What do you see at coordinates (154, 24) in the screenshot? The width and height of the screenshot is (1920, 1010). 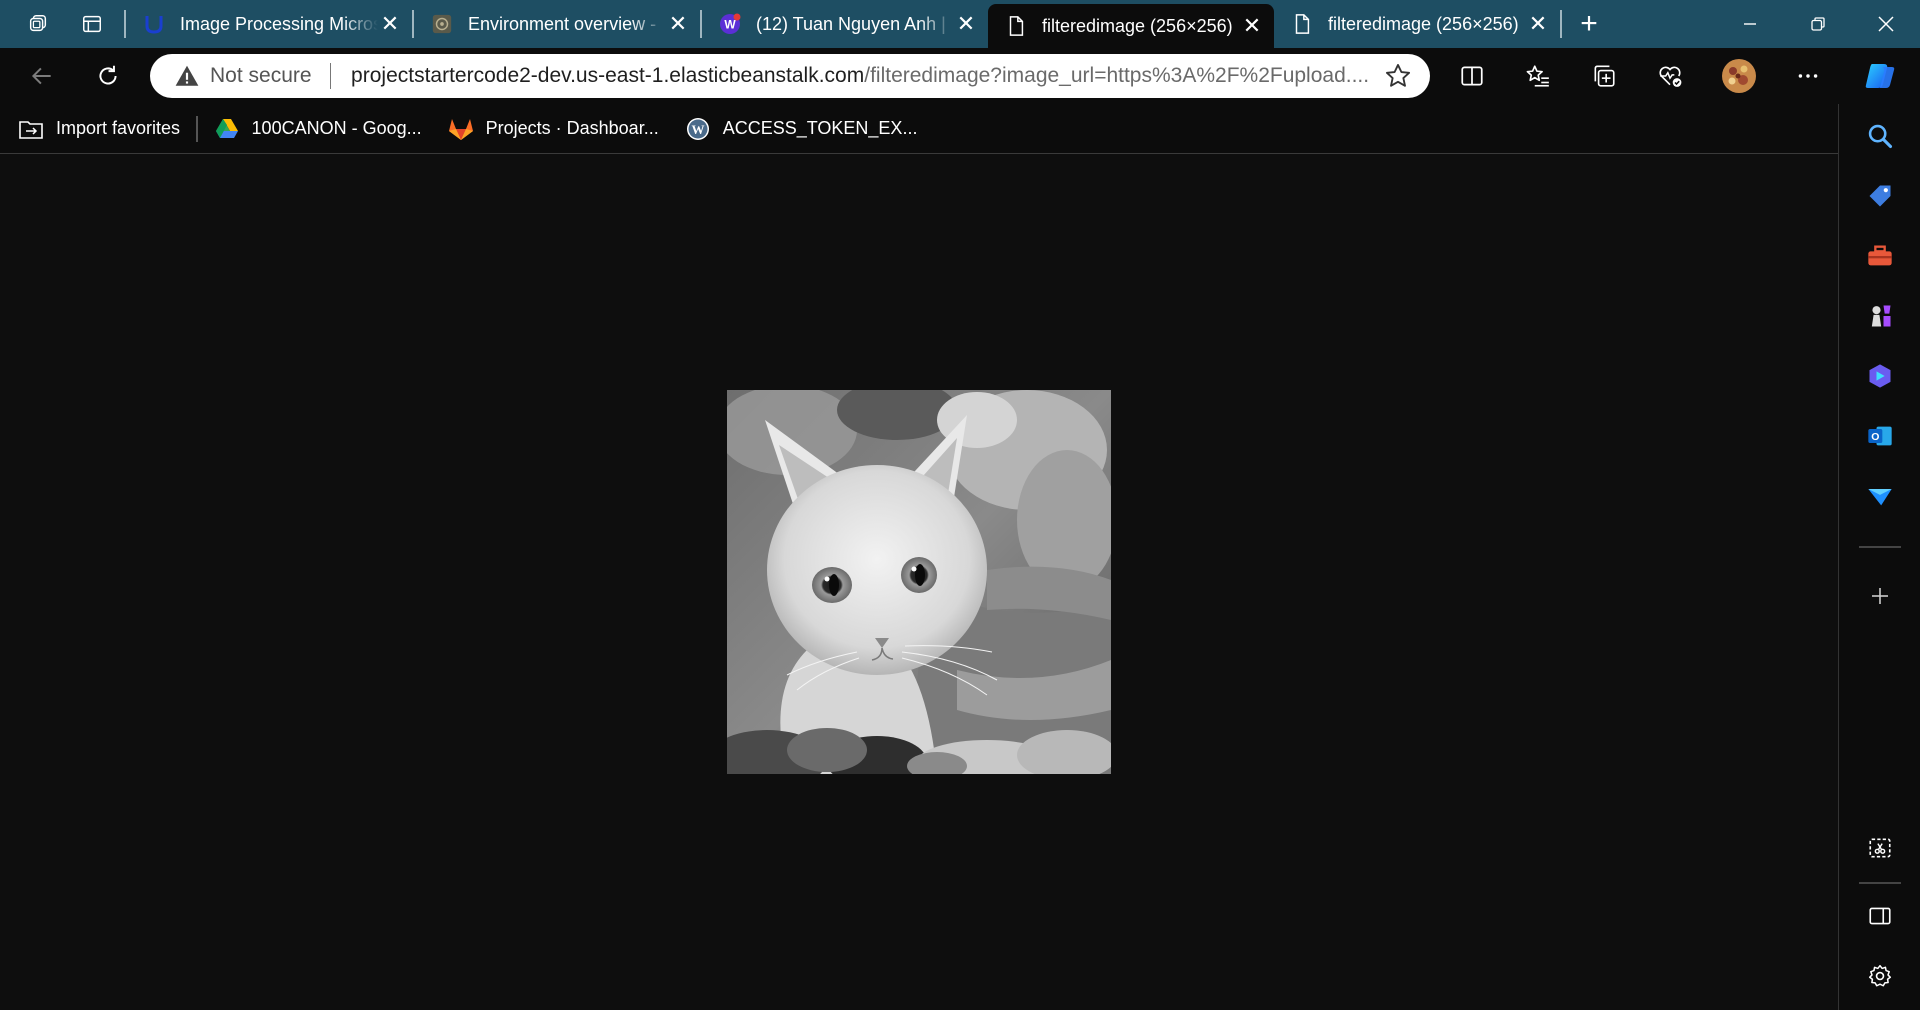 I see `udacity-icon` at bounding box center [154, 24].